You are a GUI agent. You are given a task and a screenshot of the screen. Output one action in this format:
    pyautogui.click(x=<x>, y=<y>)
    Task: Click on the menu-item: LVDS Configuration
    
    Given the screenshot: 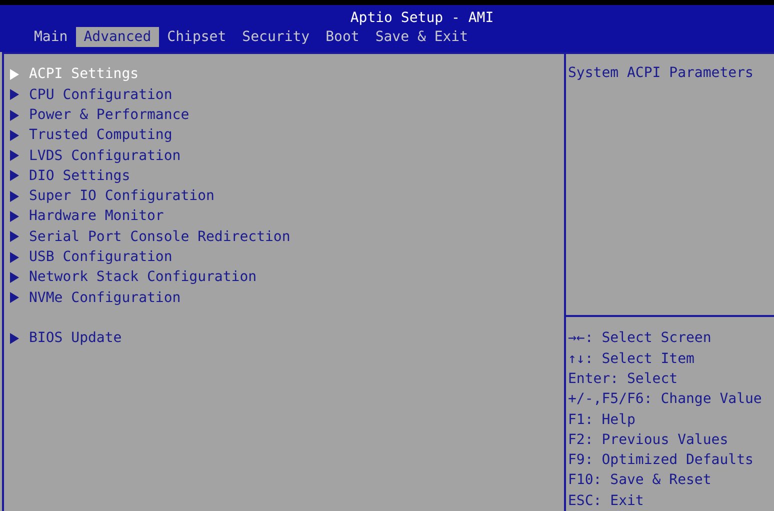 What is the action you would take?
    pyautogui.click(x=105, y=156)
    